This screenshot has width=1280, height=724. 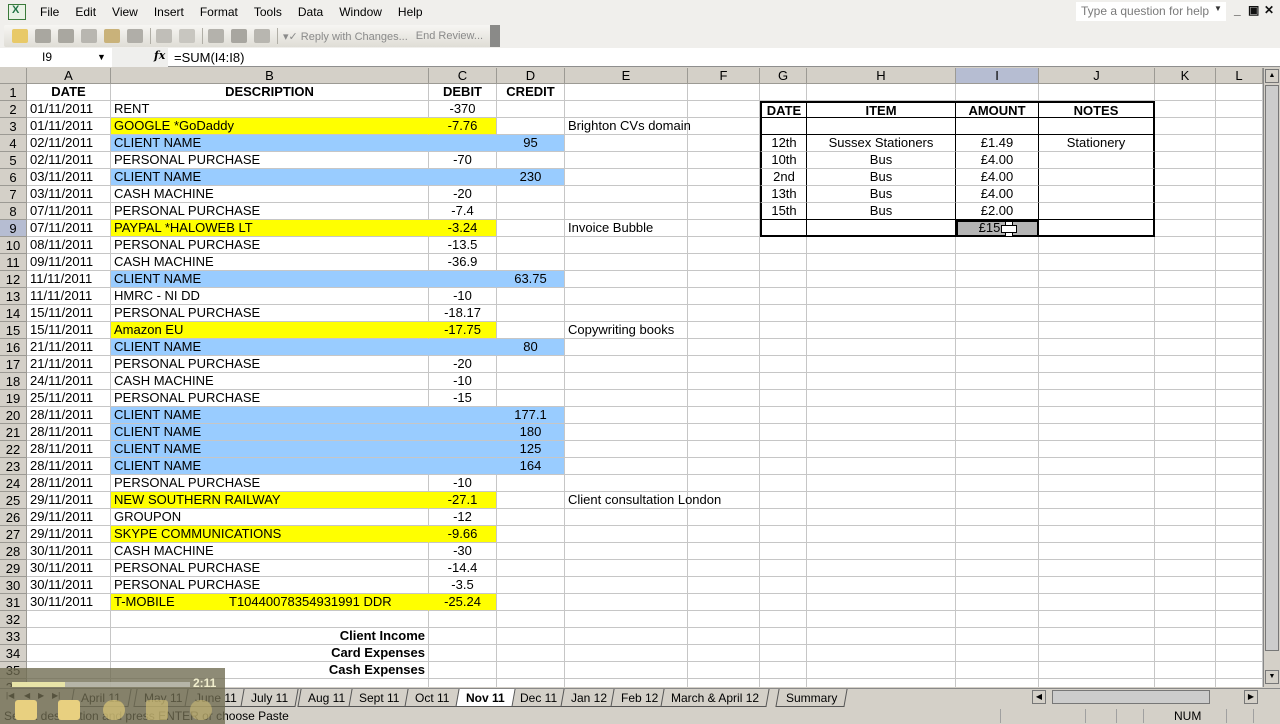 I want to click on vertical-scroll-thumb, so click(x=1272, y=368).